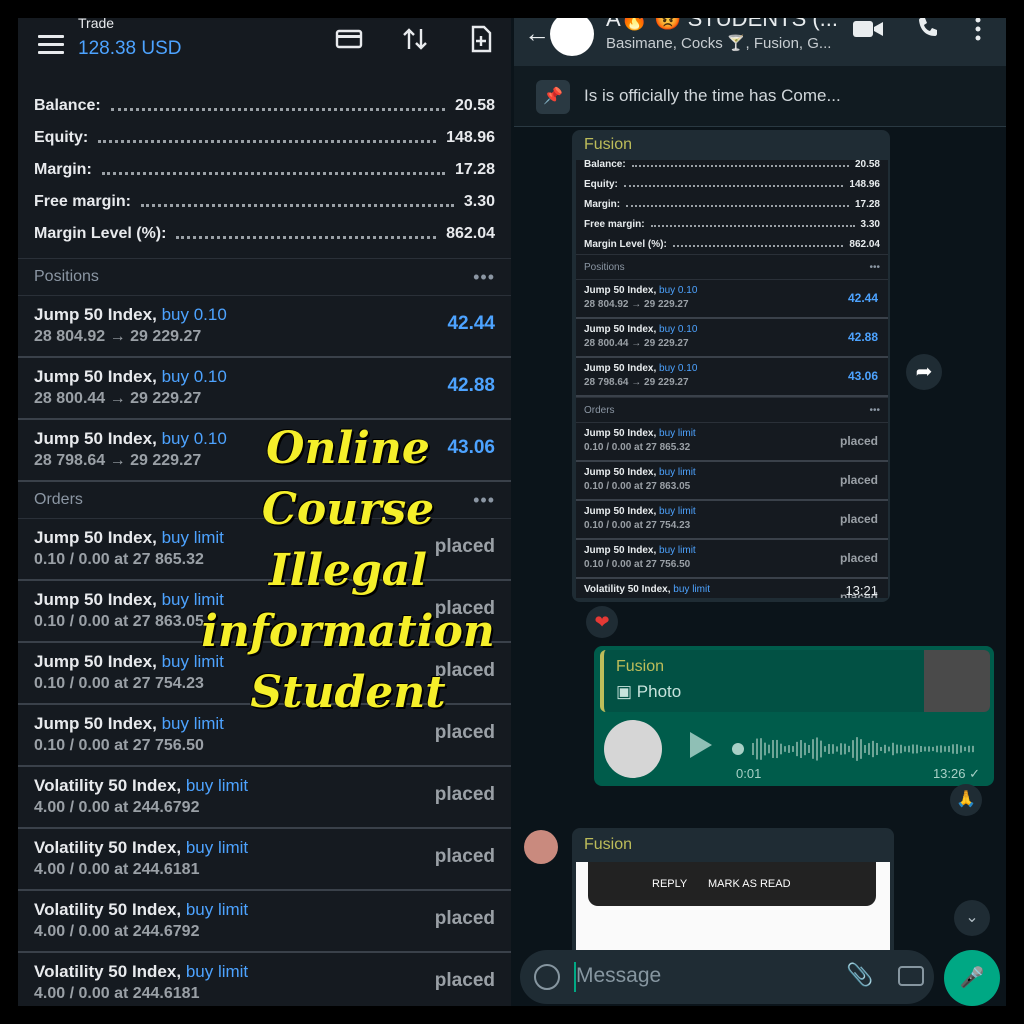  Describe the element at coordinates (614, 224) in the screenshot. I see `account-label: Free margin:` at that location.